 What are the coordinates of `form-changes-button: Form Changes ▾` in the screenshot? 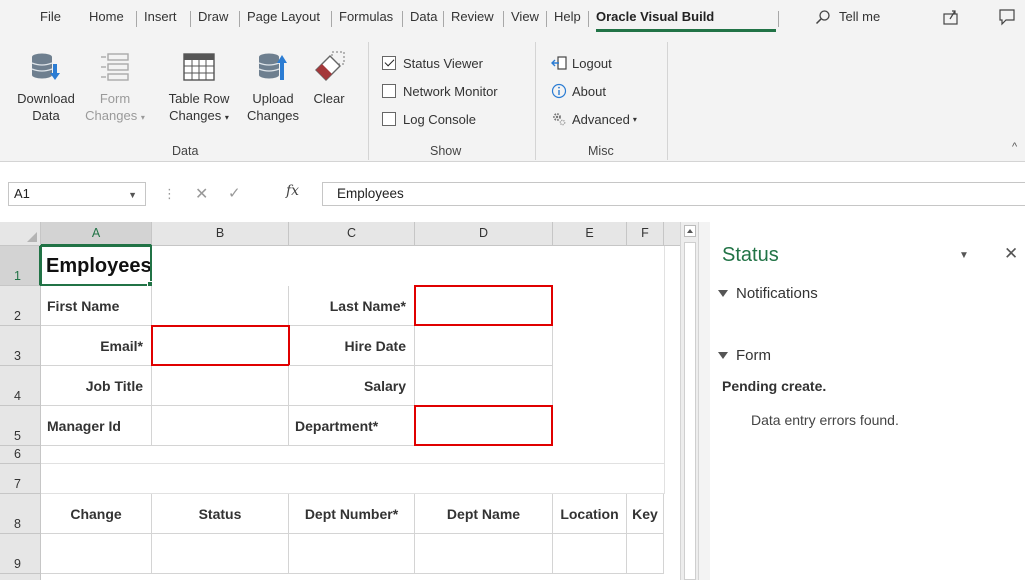 It's located at (115, 88).